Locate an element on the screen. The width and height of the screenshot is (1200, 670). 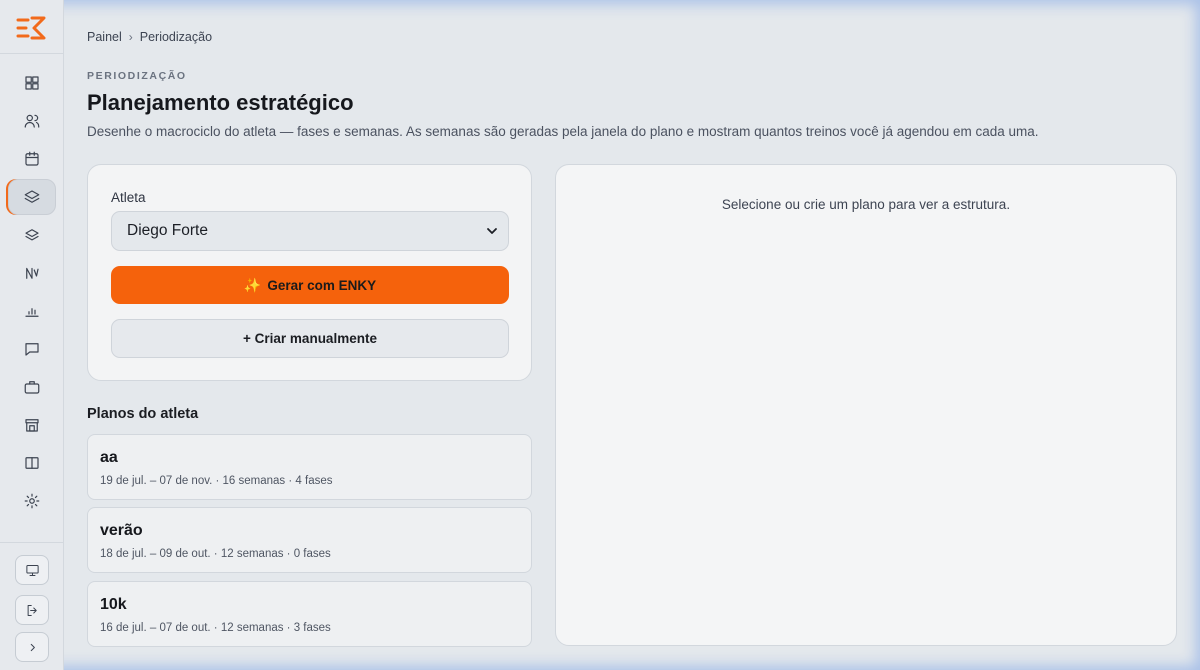
sidebar-item-messages is located at coordinates (32, 349).